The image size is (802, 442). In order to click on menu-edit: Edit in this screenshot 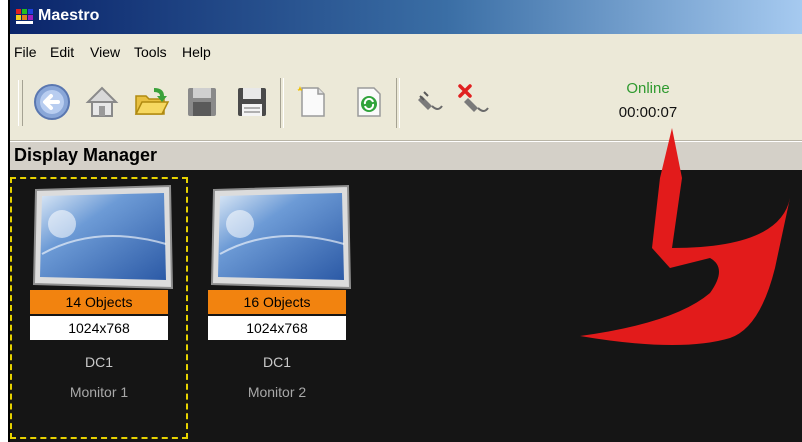, I will do `click(62, 52)`.